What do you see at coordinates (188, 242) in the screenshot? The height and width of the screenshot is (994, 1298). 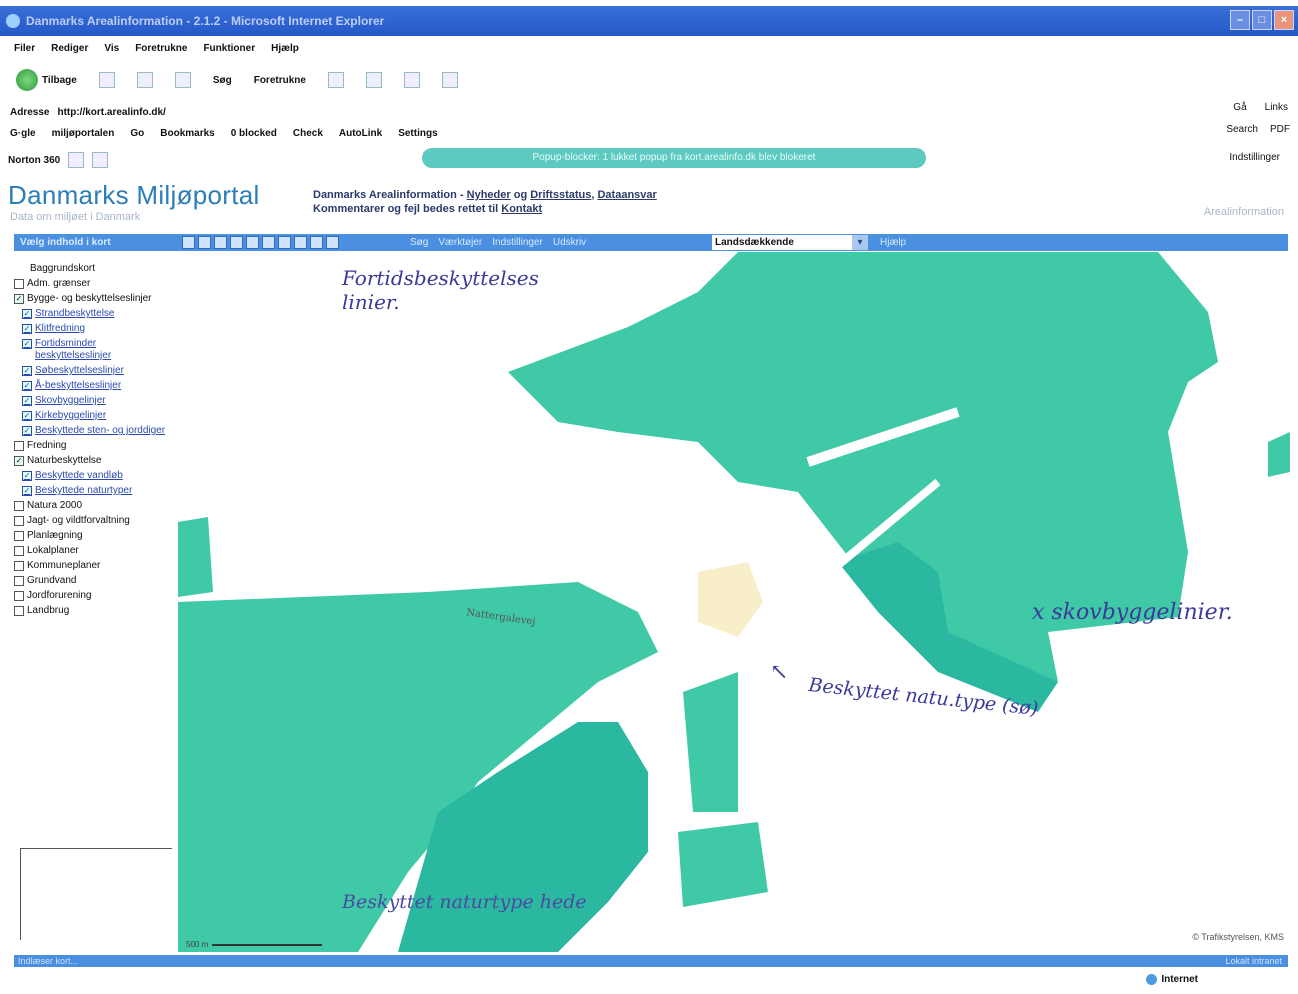 I see `back-extent-icon` at bounding box center [188, 242].